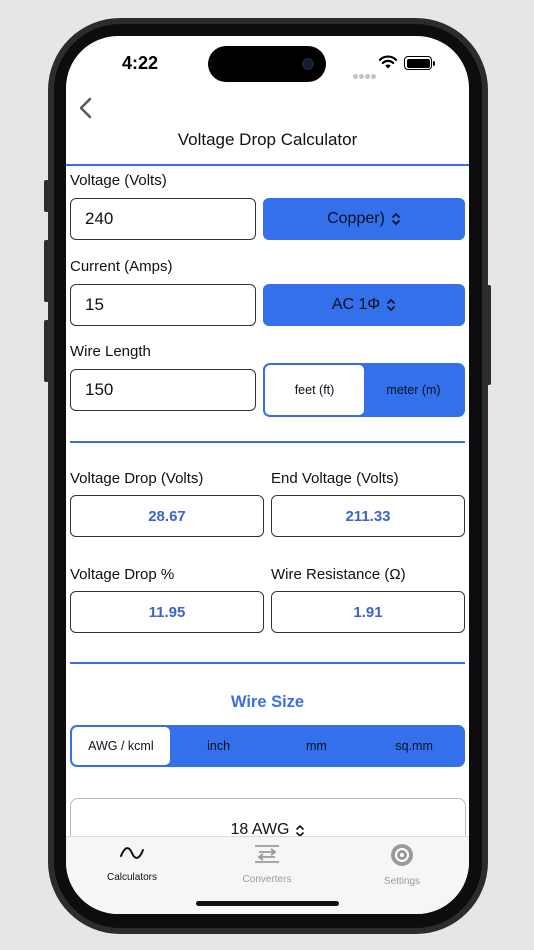 The width and height of the screenshot is (534, 950). What do you see at coordinates (402, 881) in the screenshot?
I see `tab-settings-label: Settings` at bounding box center [402, 881].